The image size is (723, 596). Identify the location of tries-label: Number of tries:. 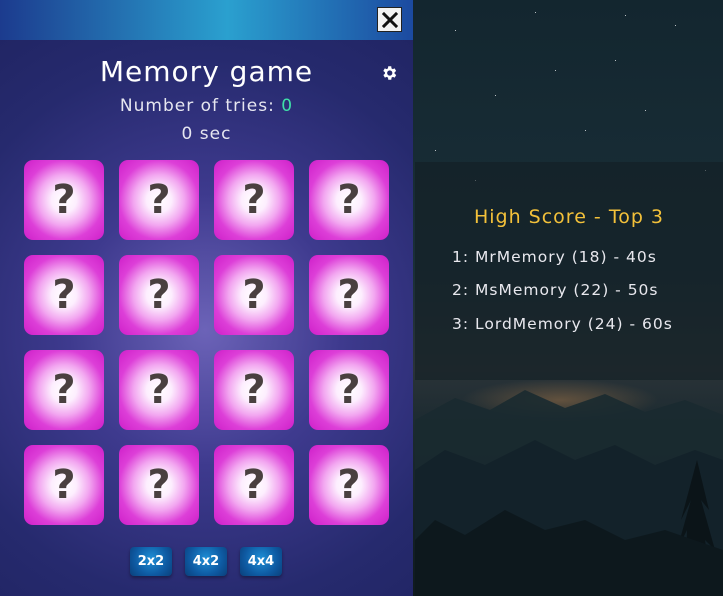
(200, 106).